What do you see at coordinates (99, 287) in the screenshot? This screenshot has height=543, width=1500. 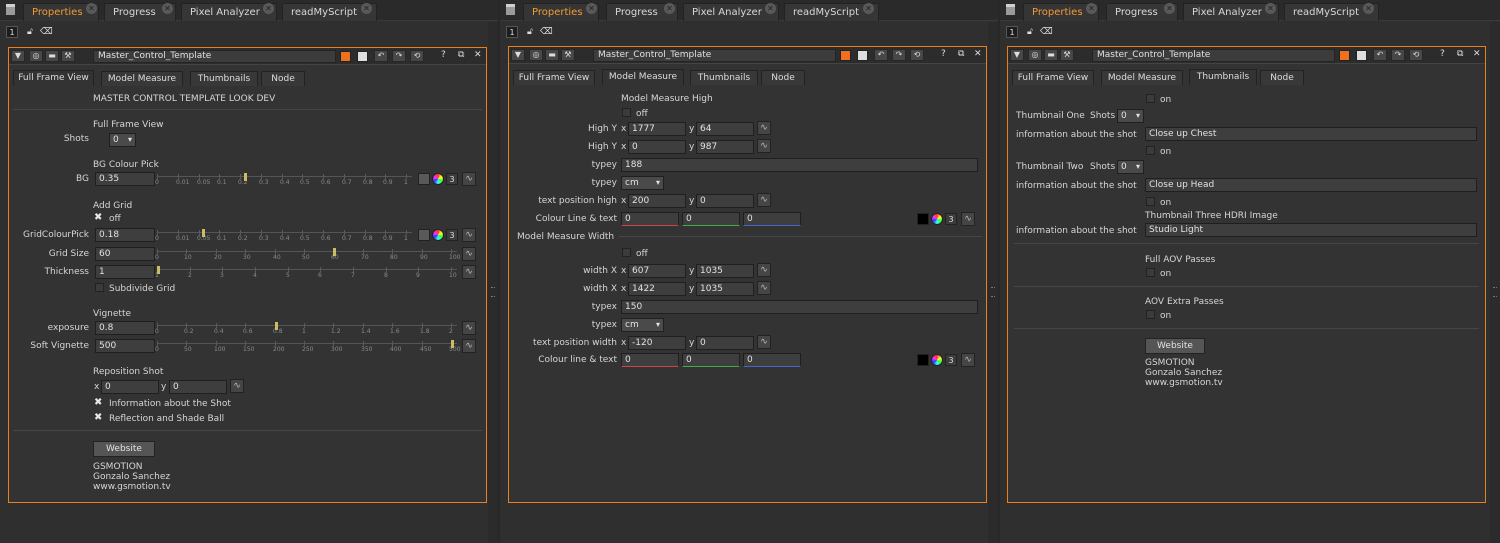 I see `subdivide-grid-checkbox` at bounding box center [99, 287].